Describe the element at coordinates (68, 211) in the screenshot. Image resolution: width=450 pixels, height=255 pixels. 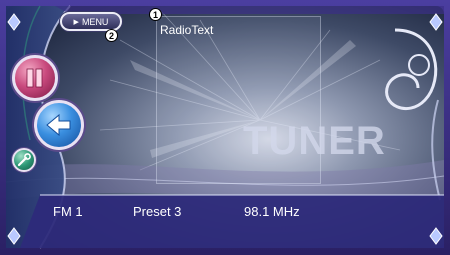
I see `band-label: FM 1` at that location.